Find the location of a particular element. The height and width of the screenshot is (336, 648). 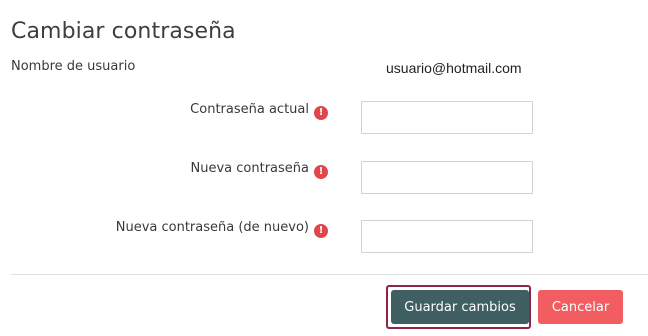

confirm-password-input is located at coordinates (447, 236).